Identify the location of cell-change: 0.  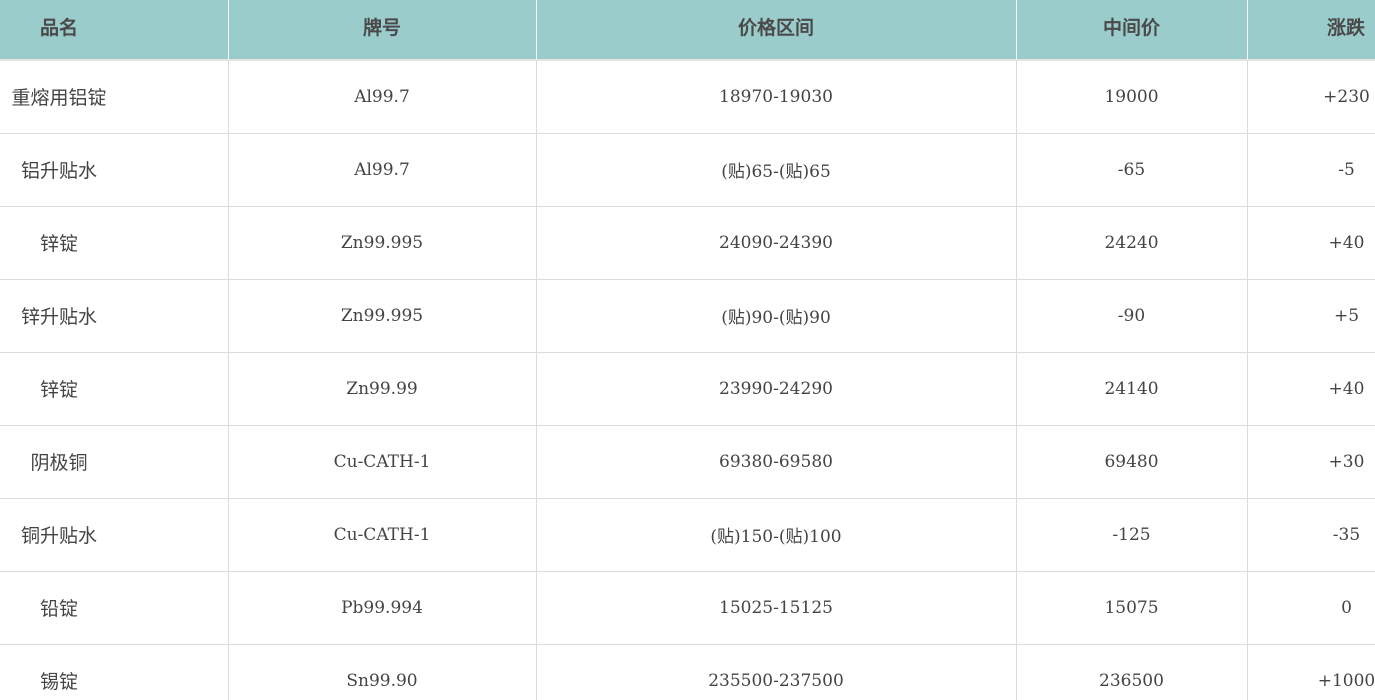
(1311, 607).